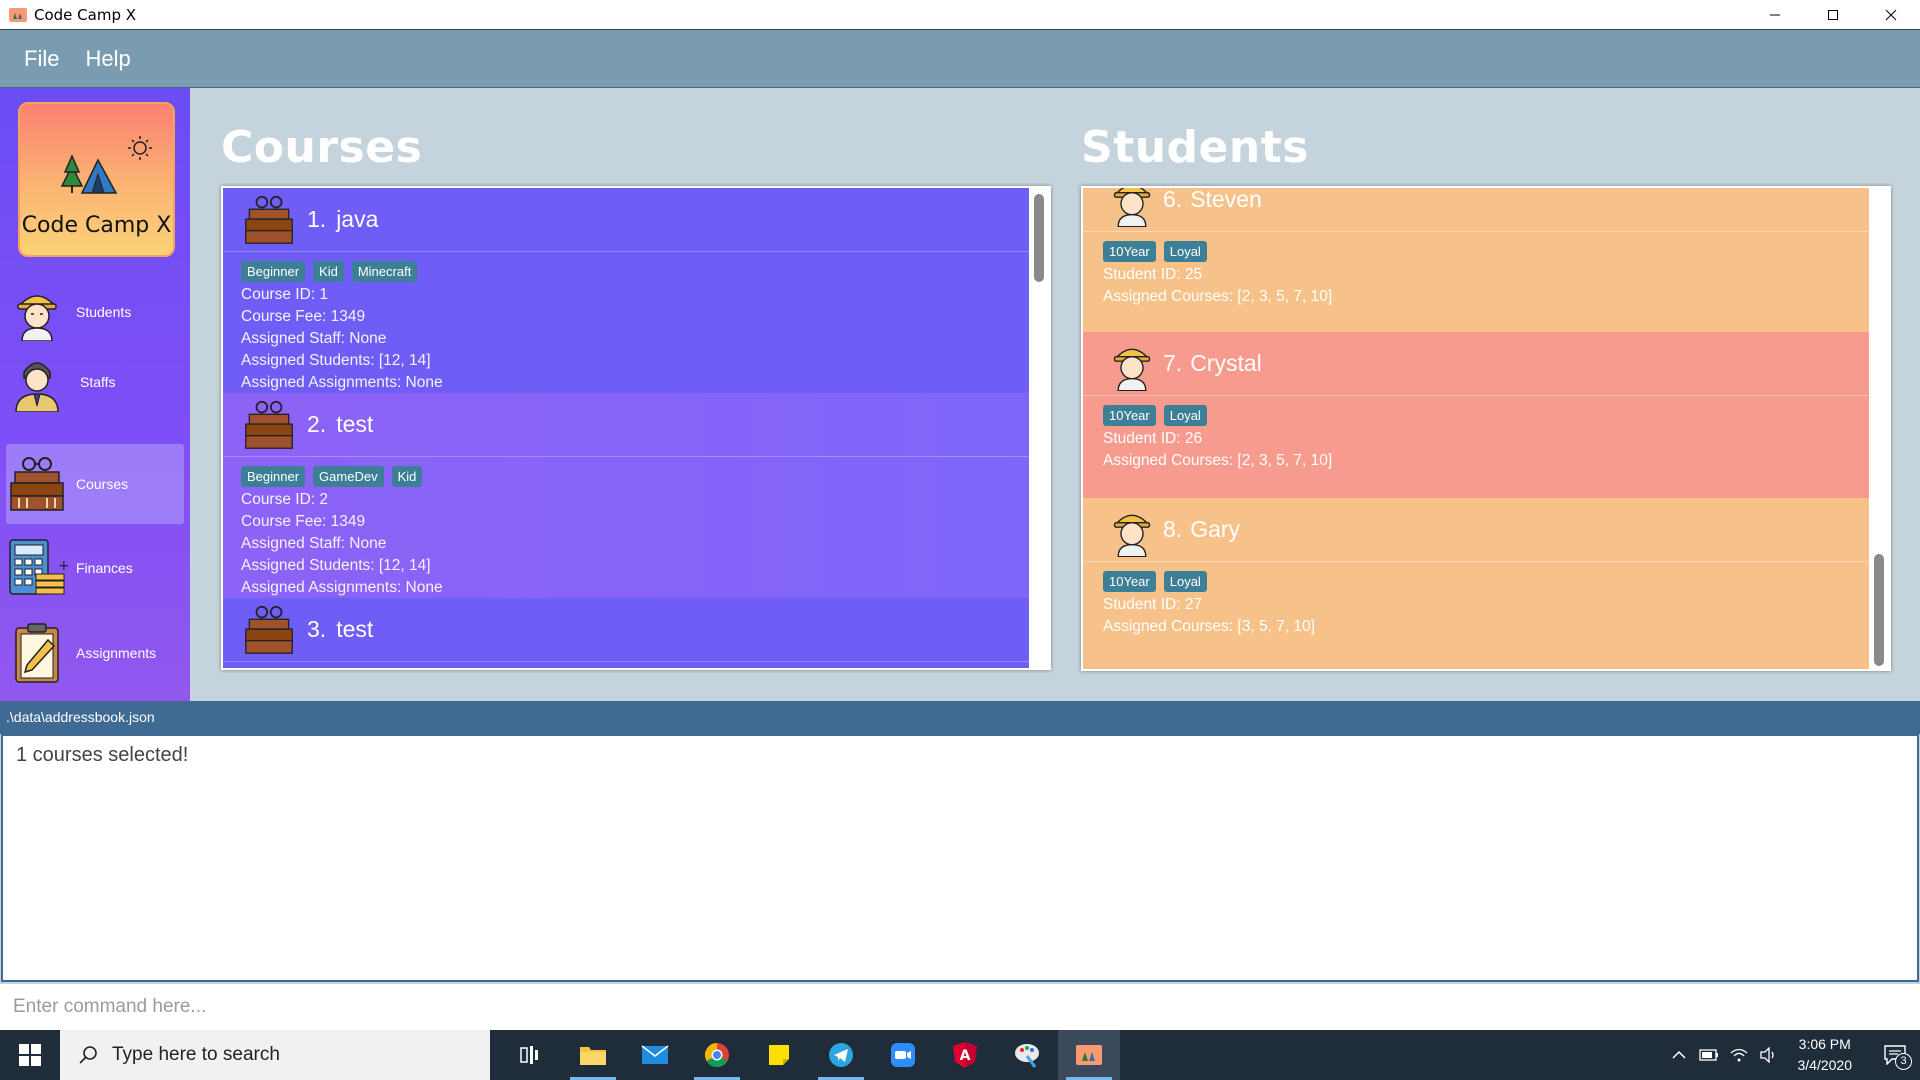 This screenshot has width=1920, height=1080. Describe the element at coordinates (98, 382) in the screenshot. I see `sidebar-item-label: Staffs` at that location.